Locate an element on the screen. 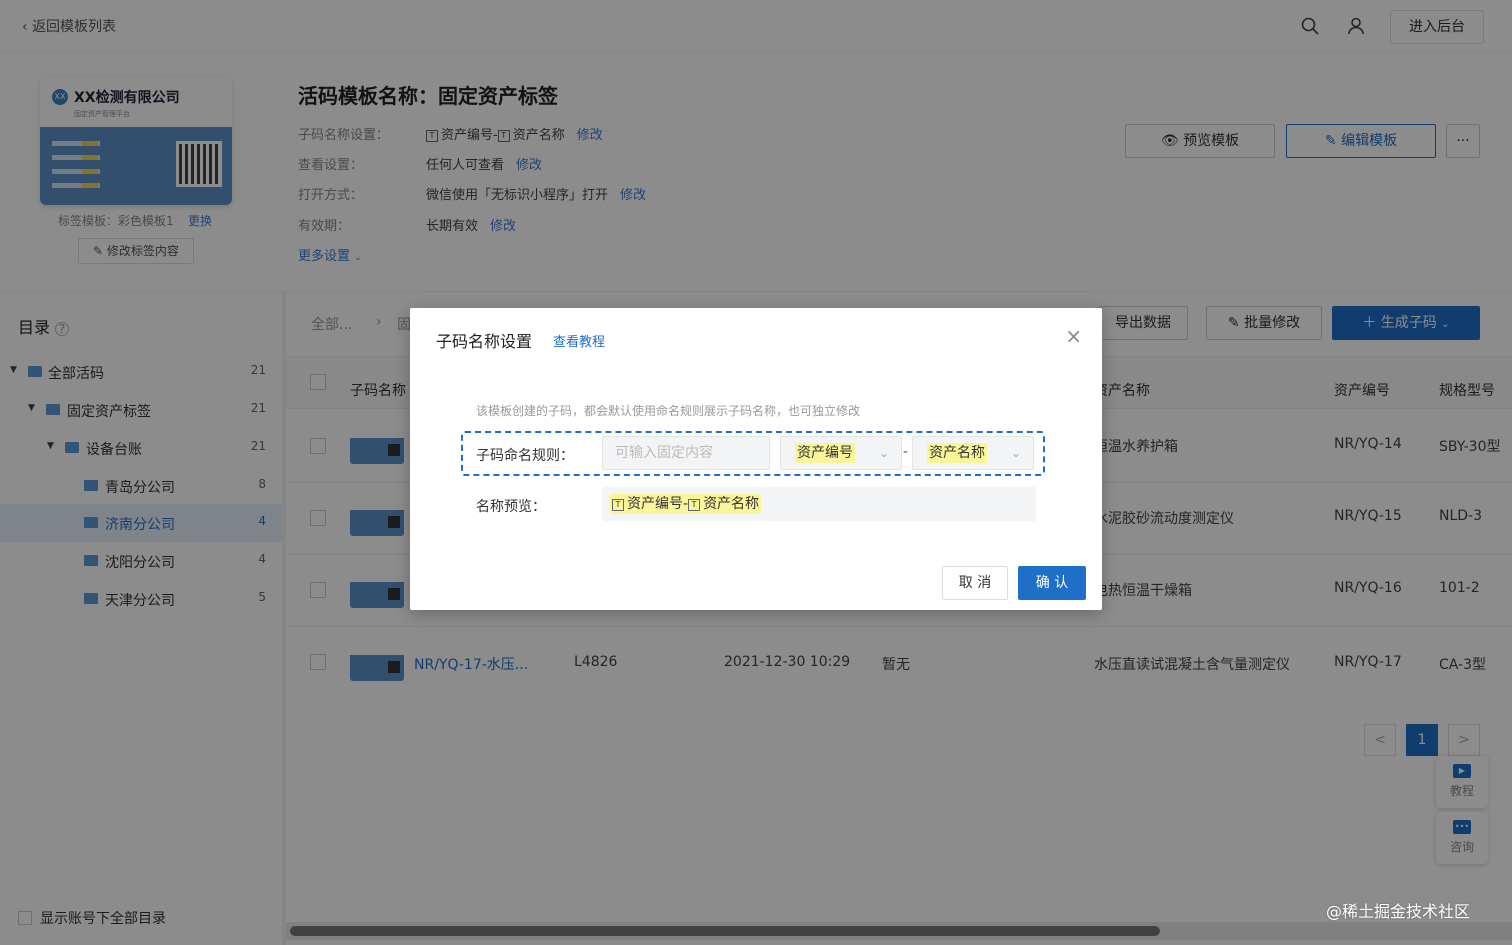 The height and width of the screenshot is (945, 1512). cancel-button: 取 消 is located at coordinates (975, 583).